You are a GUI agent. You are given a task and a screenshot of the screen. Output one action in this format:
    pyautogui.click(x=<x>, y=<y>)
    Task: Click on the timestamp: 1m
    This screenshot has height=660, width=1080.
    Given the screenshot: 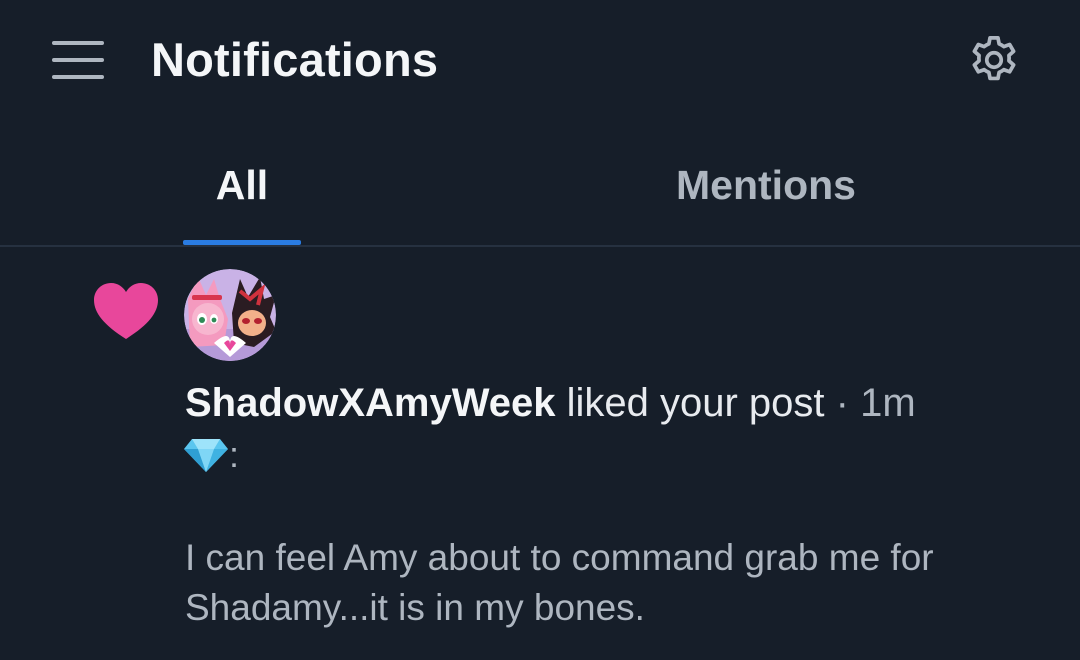 What is the action you would take?
    pyautogui.click(x=888, y=403)
    